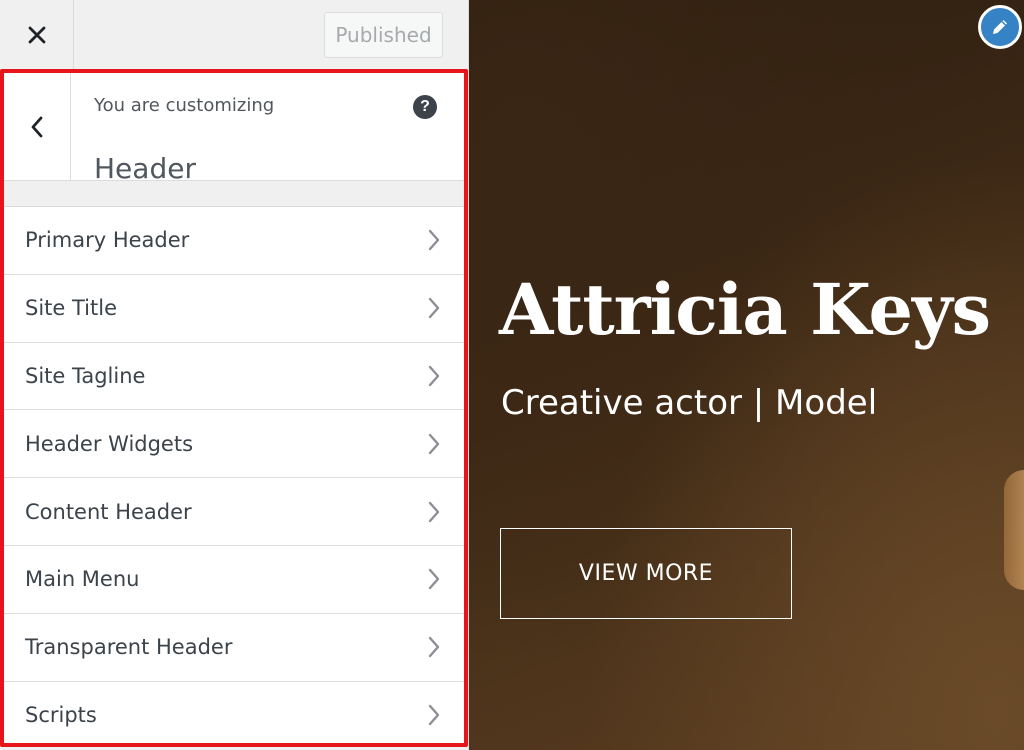 The image size is (1024, 750). What do you see at coordinates (234, 193) in the screenshot?
I see `panel-spacer` at bounding box center [234, 193].